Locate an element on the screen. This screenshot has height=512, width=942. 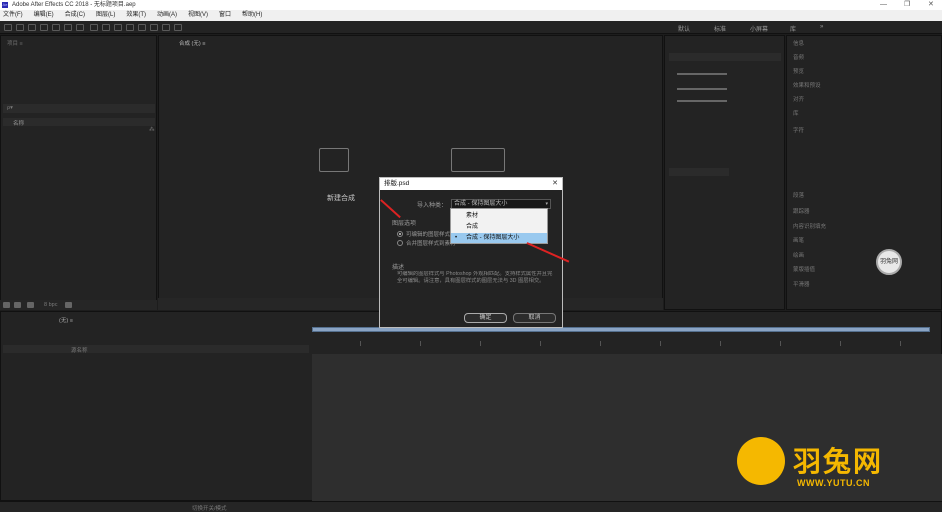
menu-file: 文件(F) is located at coordinates (13, 15).